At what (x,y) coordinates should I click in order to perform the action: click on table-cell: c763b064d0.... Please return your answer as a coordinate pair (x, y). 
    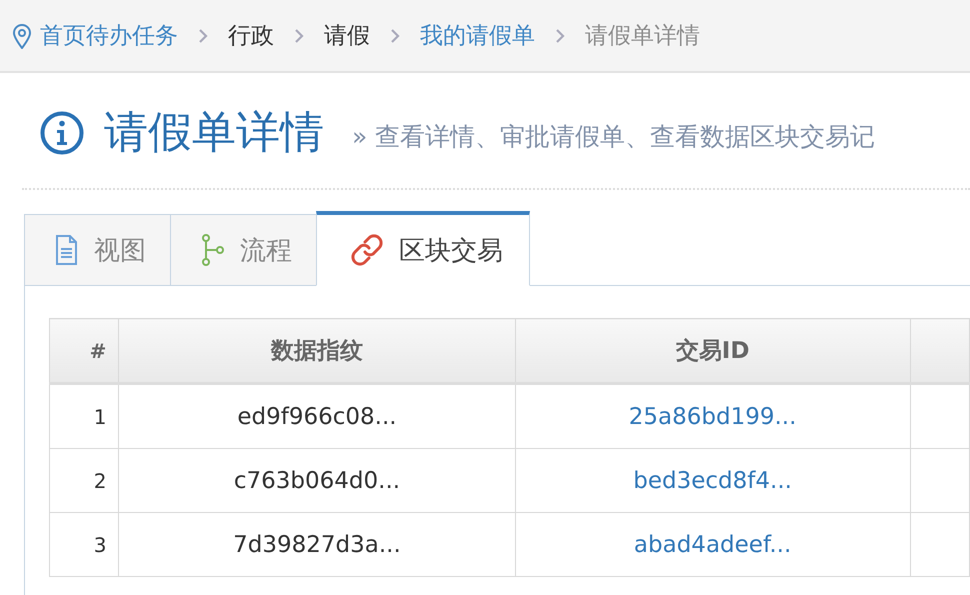
    Looking at the image, I should click on (317, 480).